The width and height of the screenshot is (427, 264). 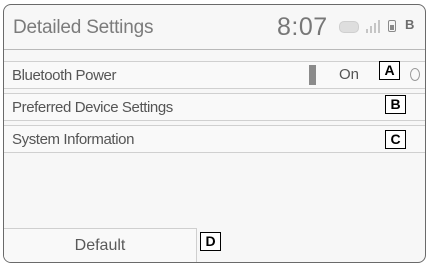 I want to click on default-button-label: Default, so click(x=100, y=245).